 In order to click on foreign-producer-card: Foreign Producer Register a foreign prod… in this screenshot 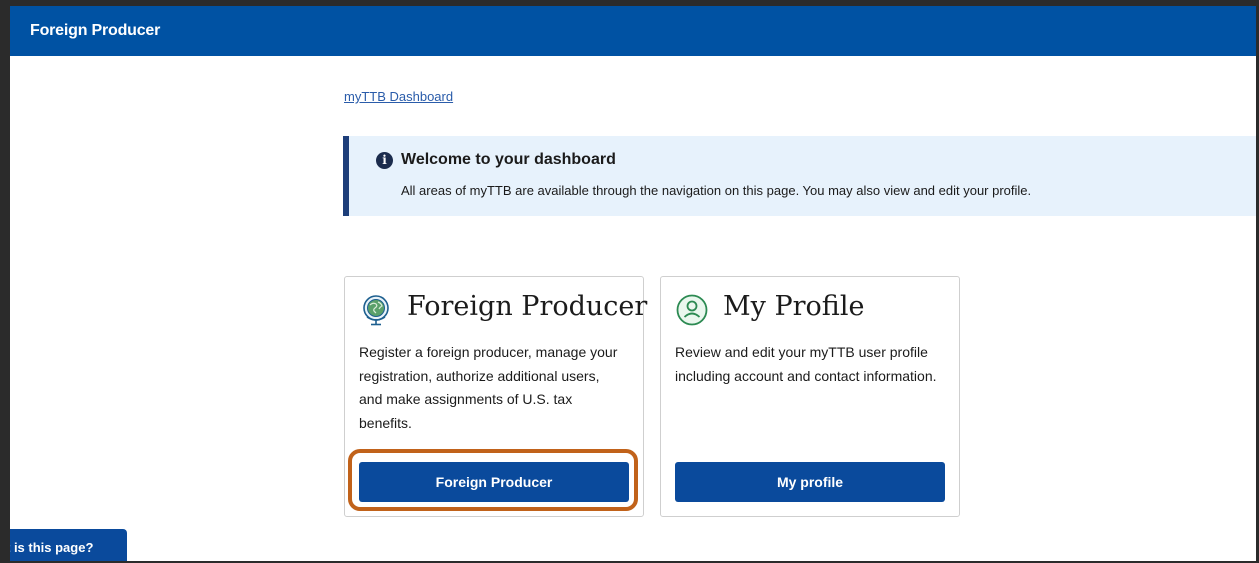, I will do `click(496, 396)`.